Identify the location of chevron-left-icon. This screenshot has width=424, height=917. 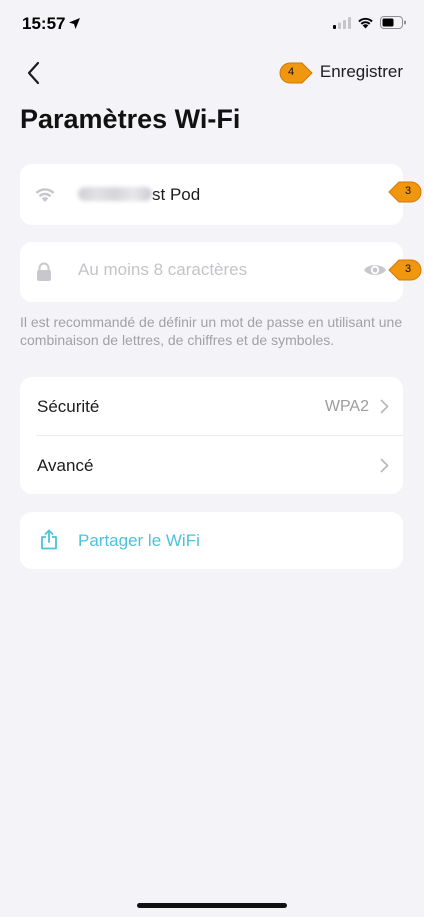
(33, 73).